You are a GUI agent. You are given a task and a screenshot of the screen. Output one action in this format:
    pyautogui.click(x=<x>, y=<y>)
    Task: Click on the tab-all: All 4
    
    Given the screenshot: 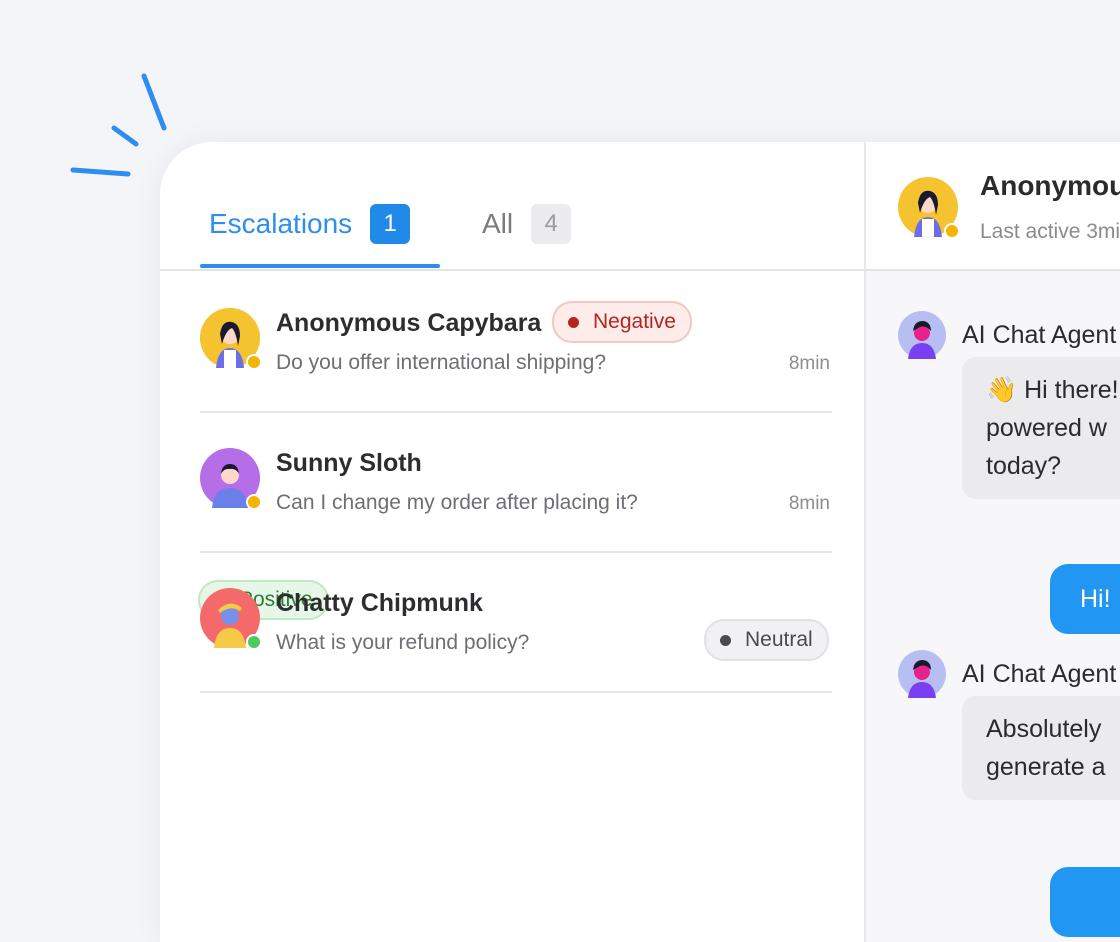 What is the action you would take?
    pyautogui.click(x=527, y=224)
    